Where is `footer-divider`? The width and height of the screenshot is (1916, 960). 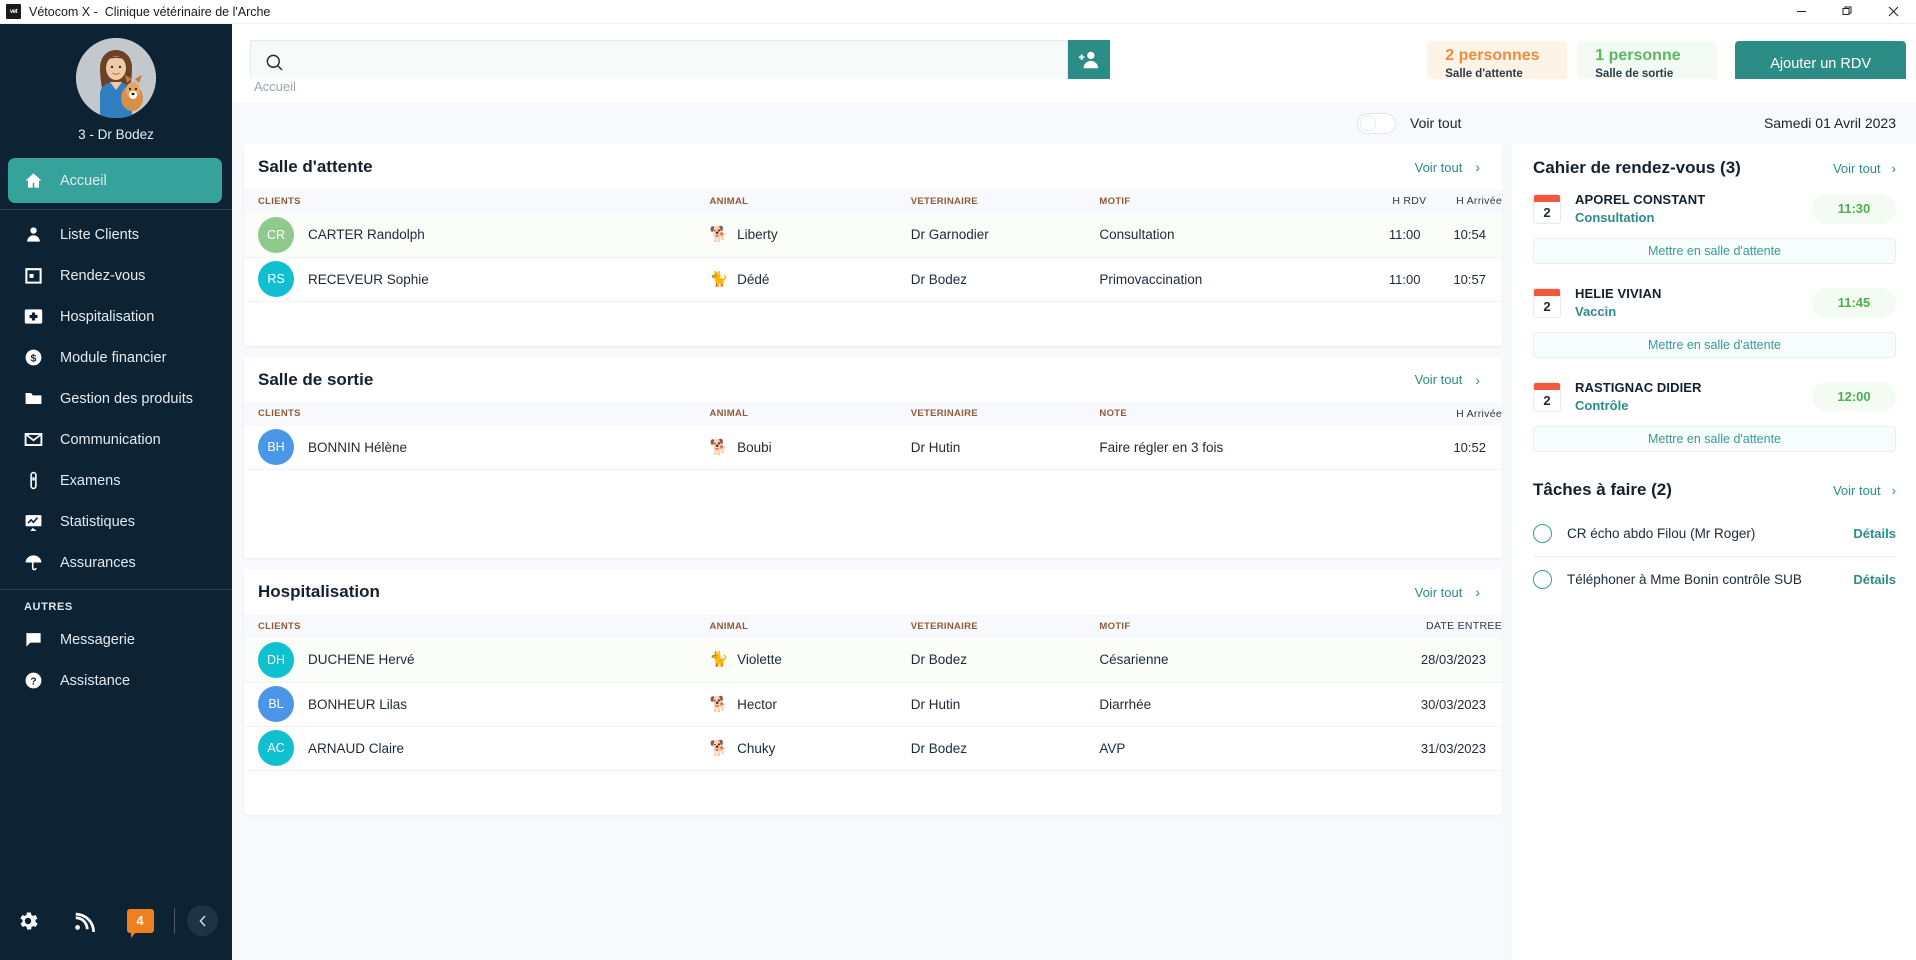 footer-divider is located at coordinates (174, 920).